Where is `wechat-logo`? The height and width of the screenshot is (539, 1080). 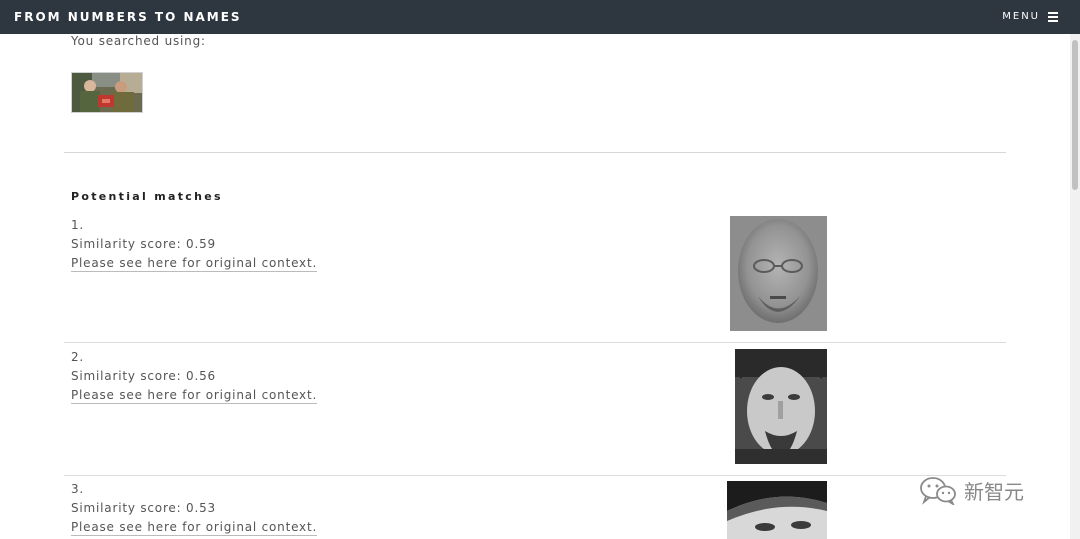 wechat-logo is located at coordinates (938, 491).